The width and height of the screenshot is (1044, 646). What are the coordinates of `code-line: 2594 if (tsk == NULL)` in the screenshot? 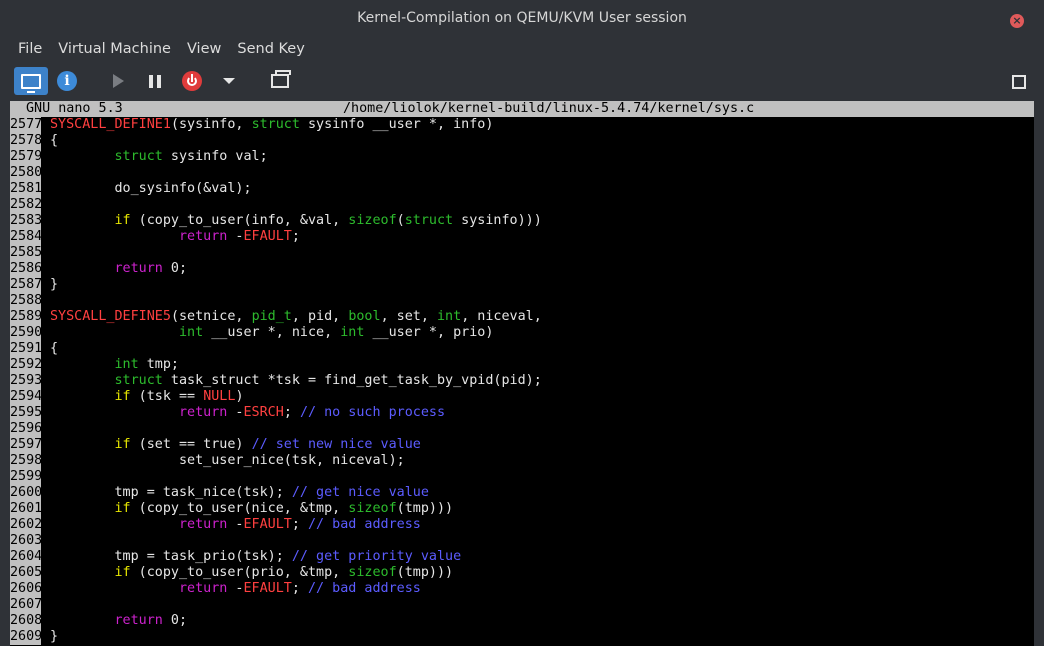 It's located at (522, 397).